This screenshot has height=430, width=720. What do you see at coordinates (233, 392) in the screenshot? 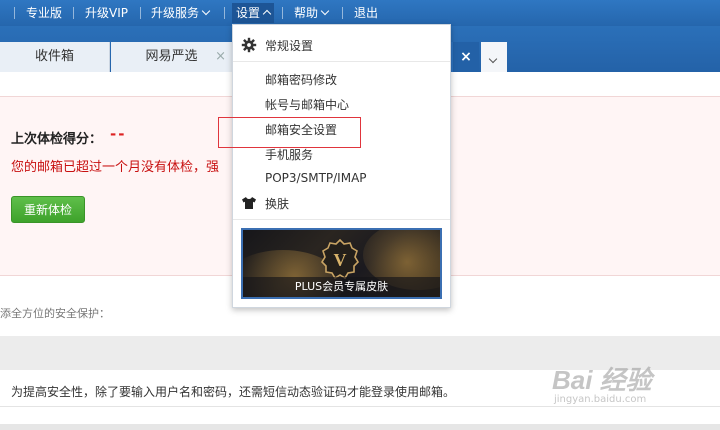
I see `sms-verification-note: 为提高安全性，除了要输入用户名和密码，还需短信动态验证码才能登录使用邮箱。` at bounding box center [233, 392].